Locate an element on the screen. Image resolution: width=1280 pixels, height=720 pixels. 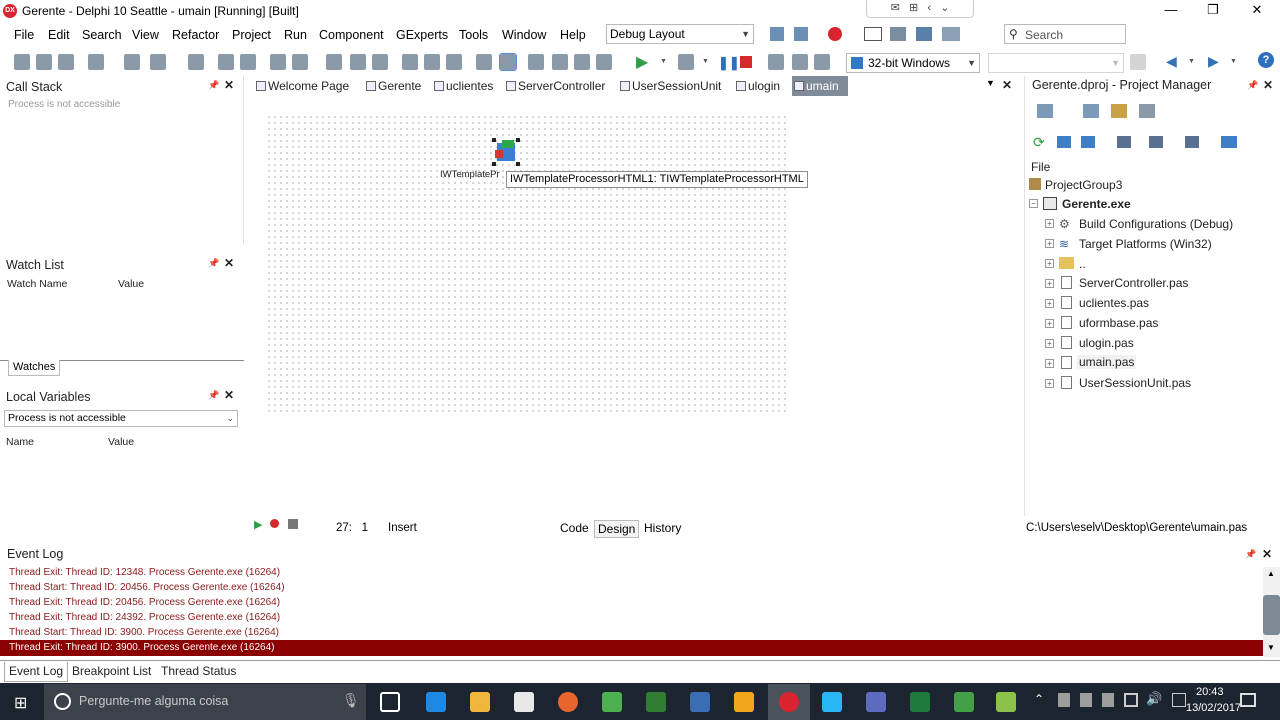
stop-macro-icon is located at coordinates (293, 524).